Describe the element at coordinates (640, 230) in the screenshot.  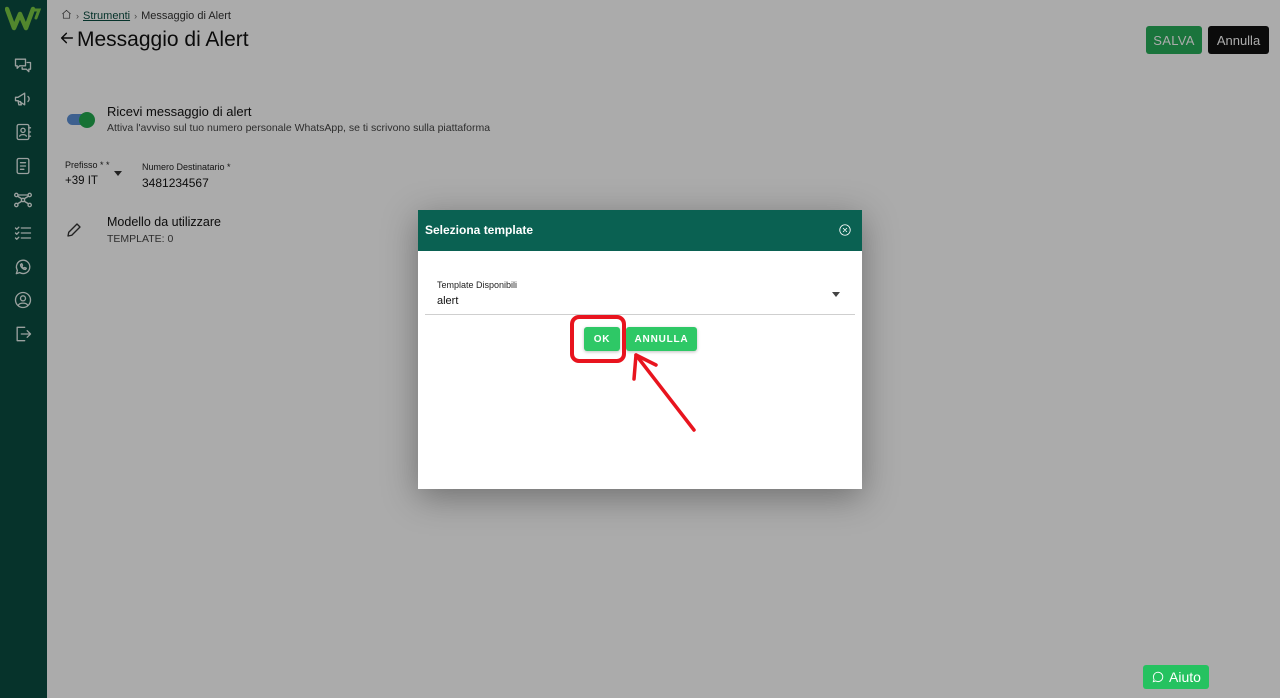
I see `dialog-header: Seleziona template` at that location.